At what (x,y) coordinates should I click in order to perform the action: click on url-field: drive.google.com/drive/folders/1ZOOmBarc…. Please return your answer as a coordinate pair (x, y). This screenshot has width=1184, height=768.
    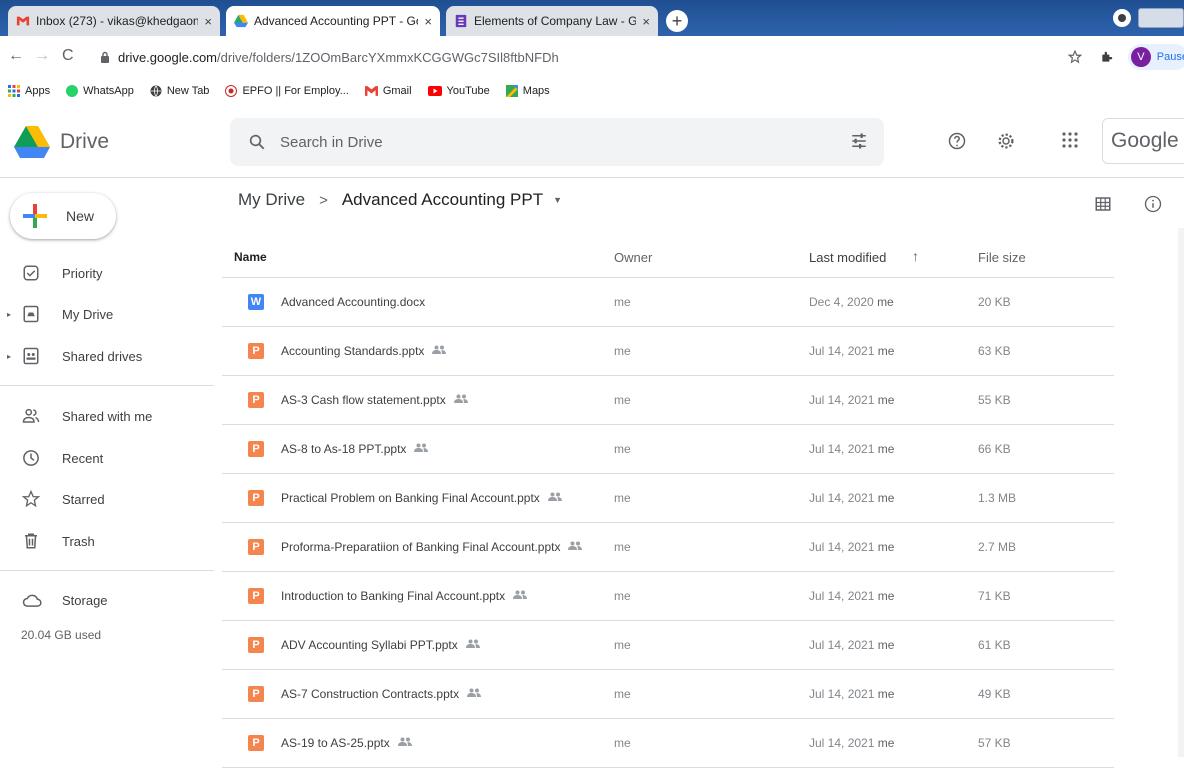
    Looking at the image, I should click on (580, 57).